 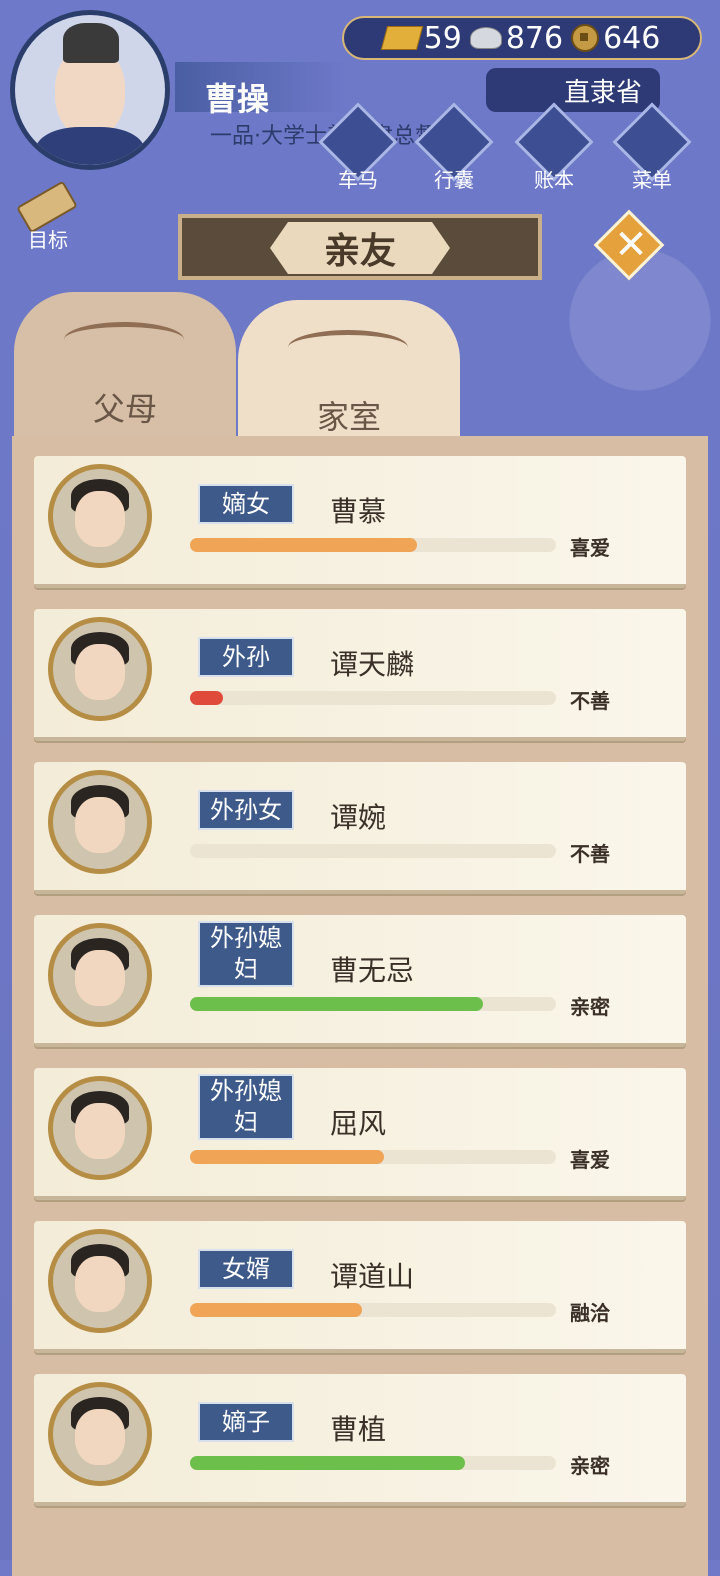 I want to click on relative-card: 外孙女 谭婉不善, so click(x=360, y=828).